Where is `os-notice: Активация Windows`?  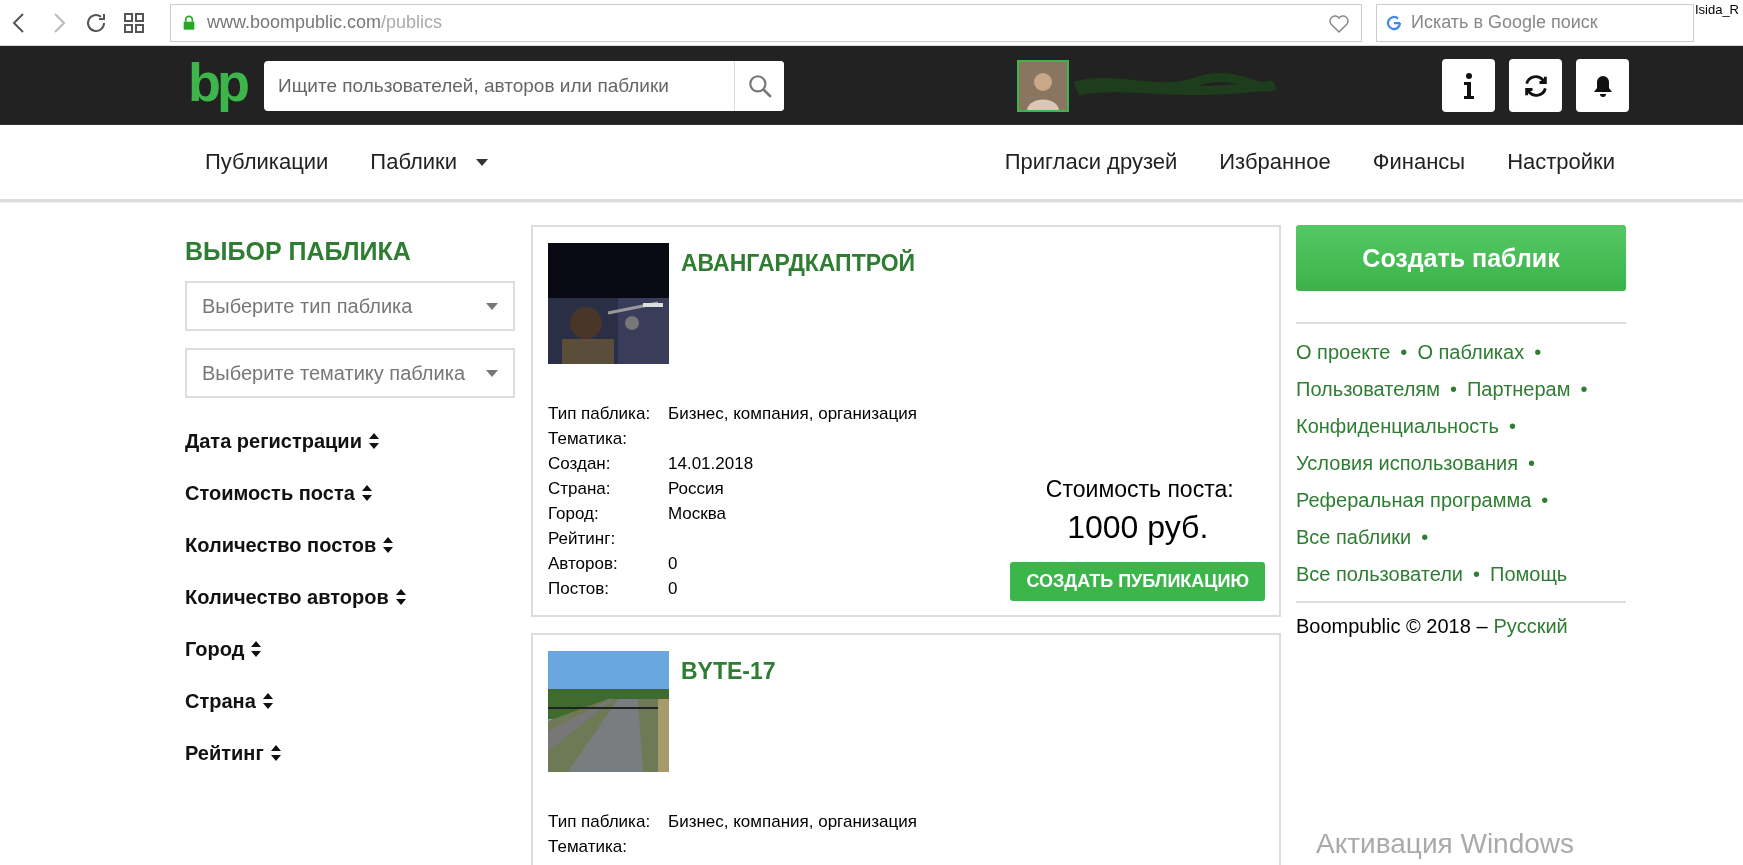
os-notice: Активация Windows is located at coordinates (1445, 844).